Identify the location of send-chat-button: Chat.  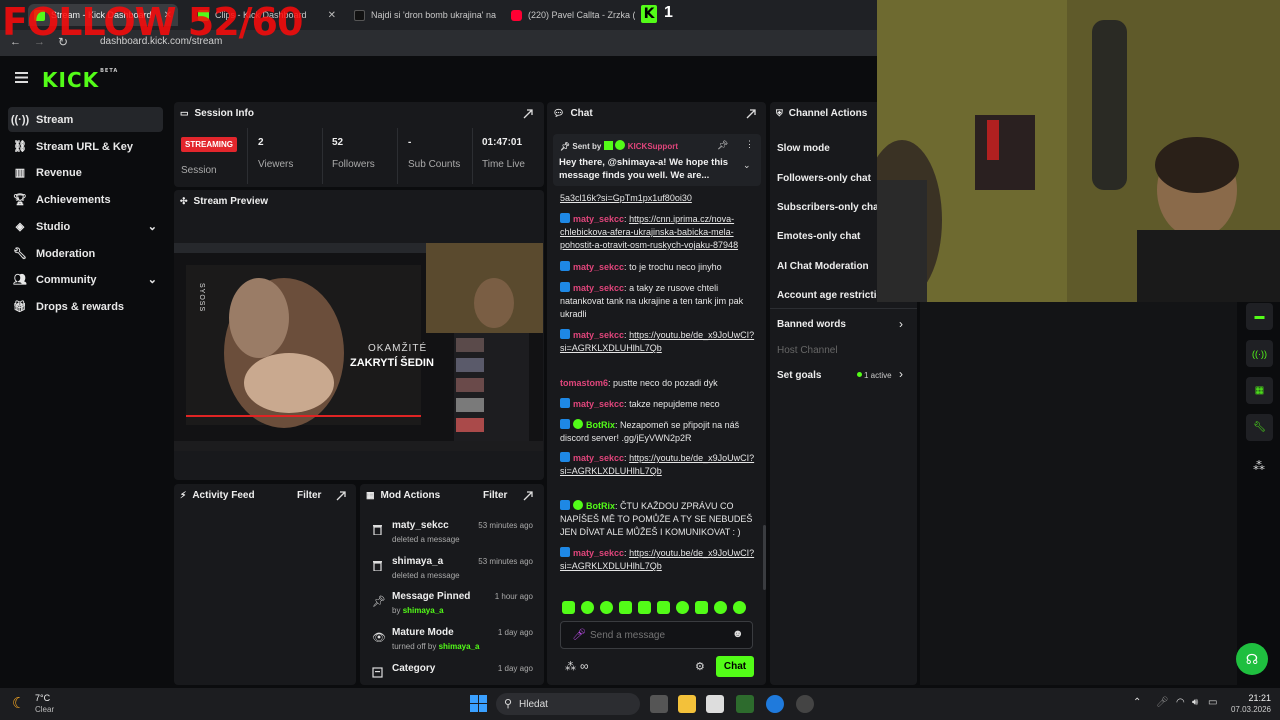
(735, 666).